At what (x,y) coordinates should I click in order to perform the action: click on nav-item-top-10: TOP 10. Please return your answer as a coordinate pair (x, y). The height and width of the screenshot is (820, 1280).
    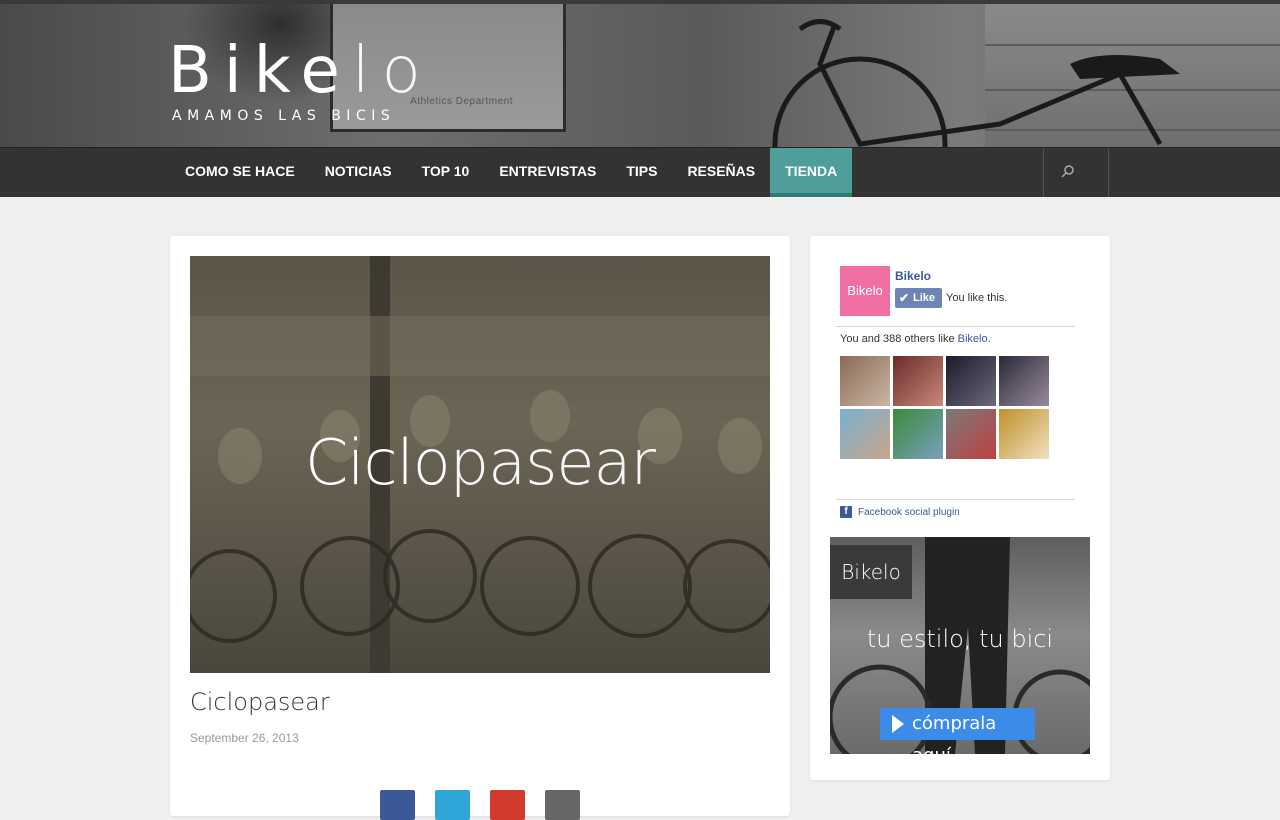
    Looking at the image, I should click on (446, 172).